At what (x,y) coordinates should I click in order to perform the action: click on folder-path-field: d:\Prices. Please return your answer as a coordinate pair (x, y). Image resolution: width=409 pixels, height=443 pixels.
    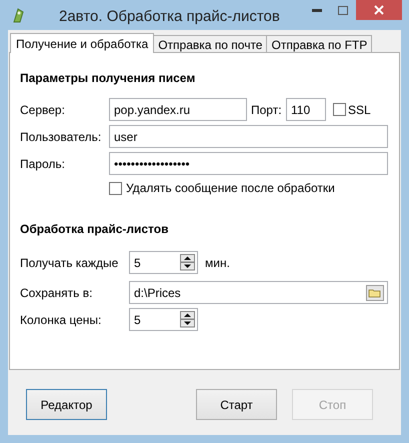
    Looking at the image, I should click on (258, 292).